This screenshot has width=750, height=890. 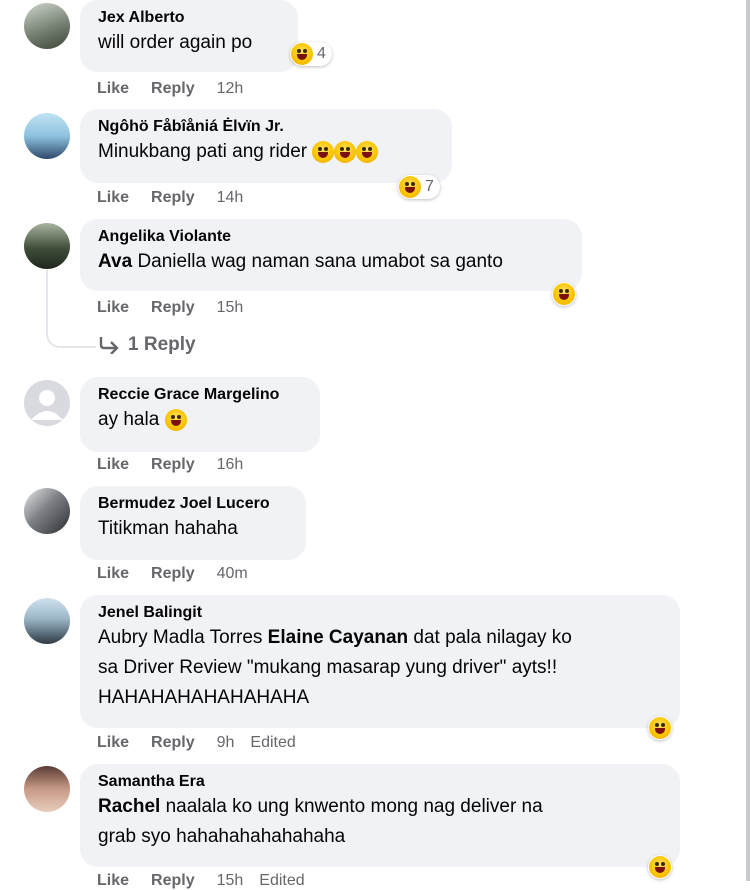 I want to click on comment-body: Minukbang pati ang rider, so click(x=203, y=151).